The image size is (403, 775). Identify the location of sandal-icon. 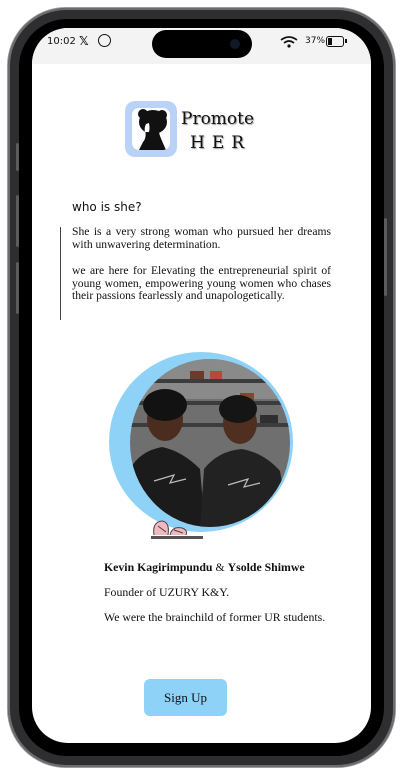
(177, 529).